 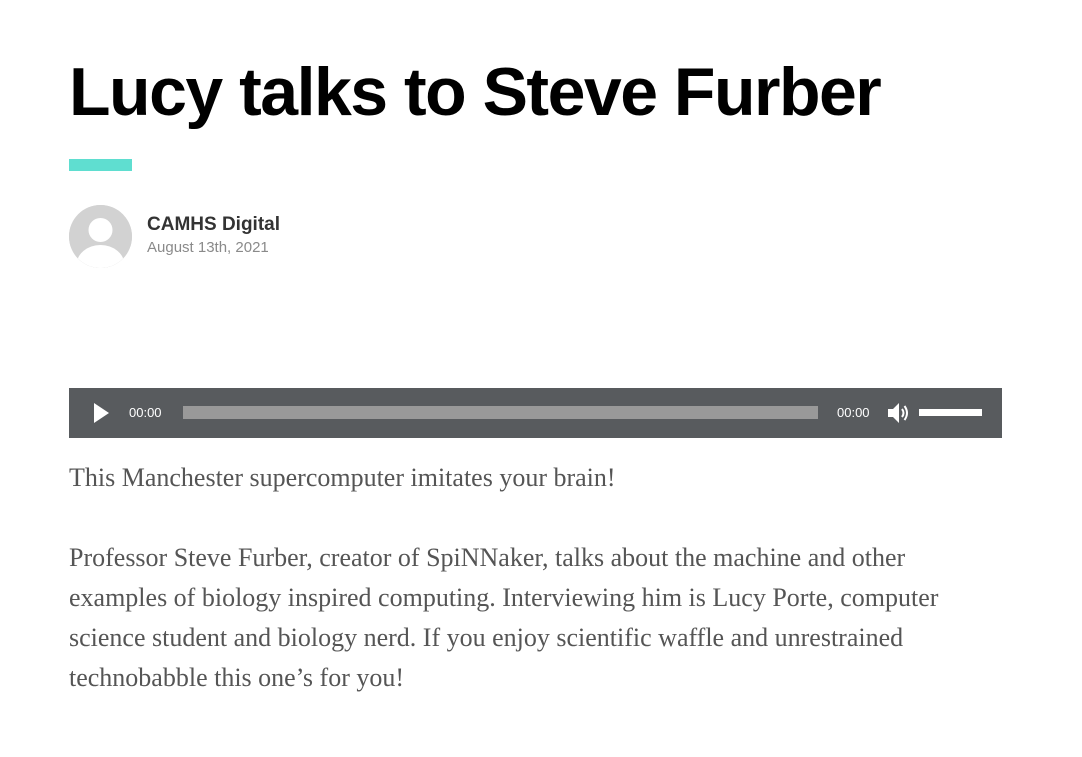 I want to click on volume-icon, so click(x=898, y=413).